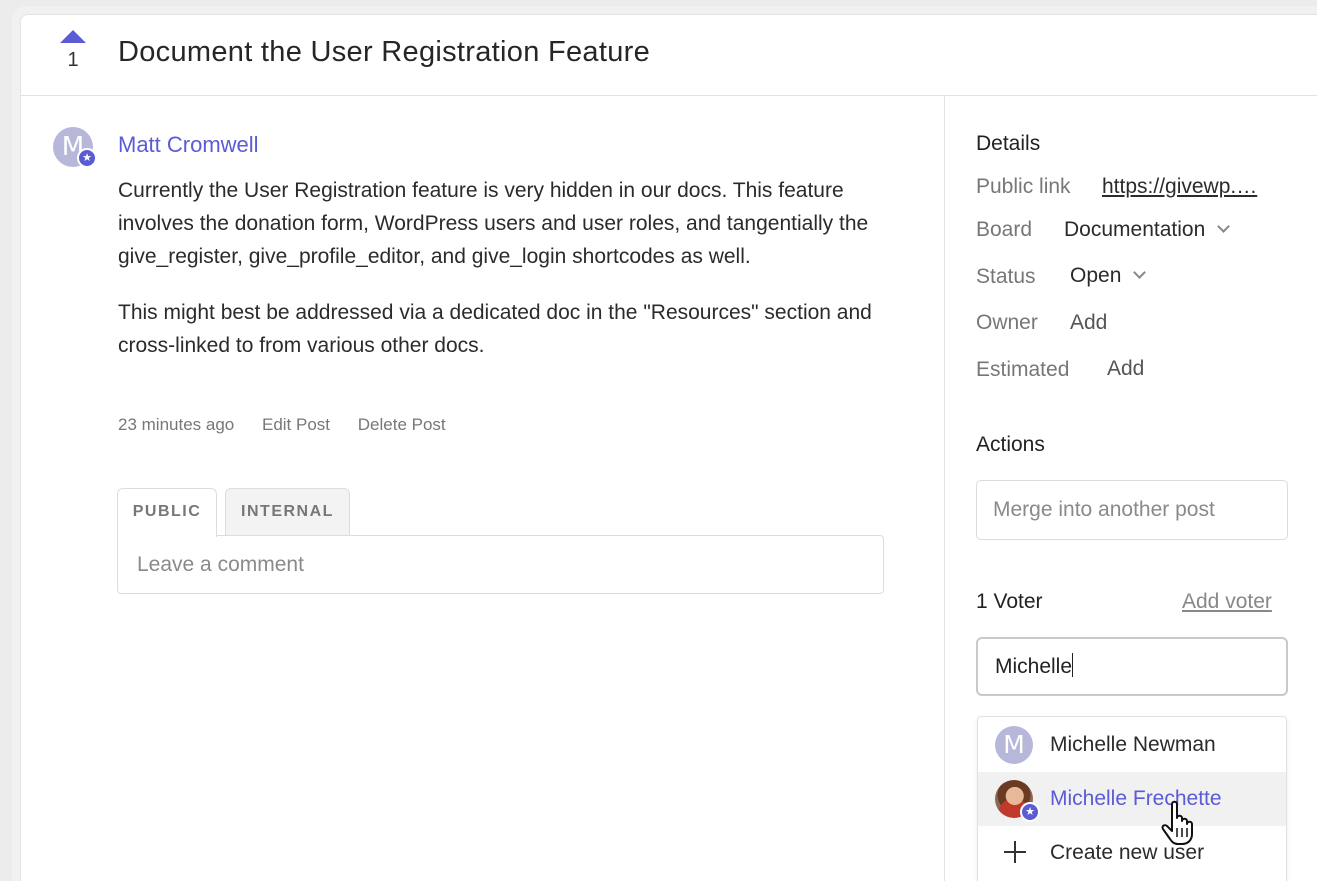 The width and height of the screenshot is (1317, 881). I want to click on edit-post-link: Edit Post, so click(296, 424).